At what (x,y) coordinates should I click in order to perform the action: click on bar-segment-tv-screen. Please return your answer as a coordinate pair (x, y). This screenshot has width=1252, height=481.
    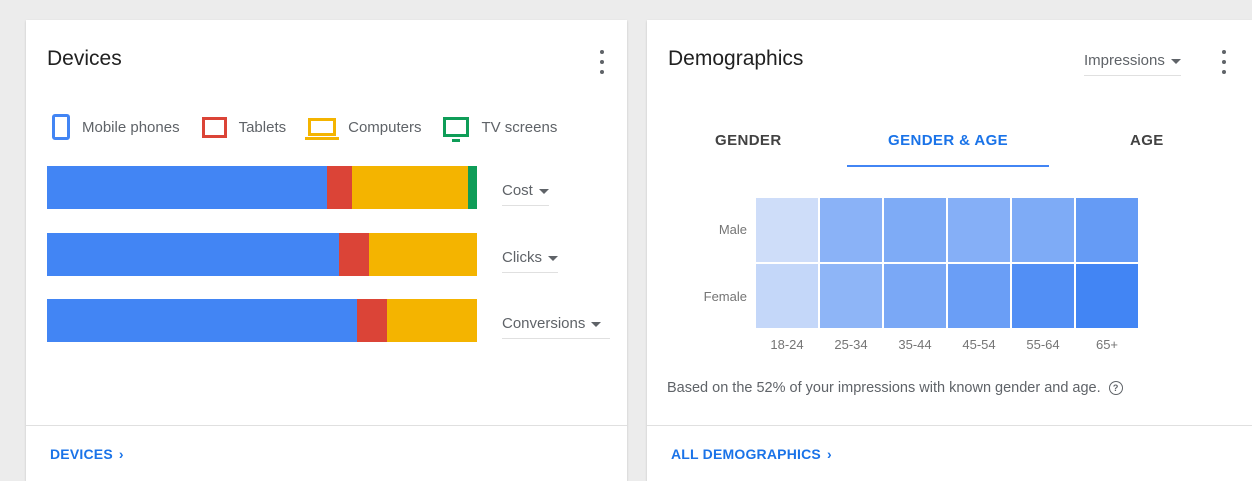
    Looking at the image, I should click on (472, 187).